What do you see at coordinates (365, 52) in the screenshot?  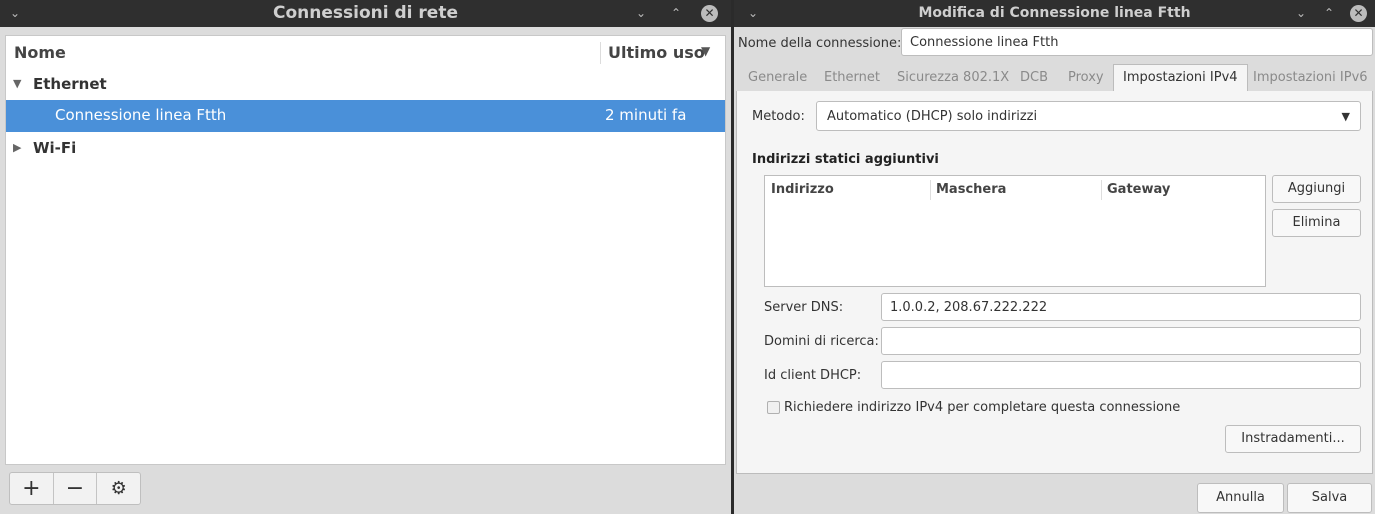 I see `list-header: Nome Ultimo uso ▼` at bounding box center [365, 52].